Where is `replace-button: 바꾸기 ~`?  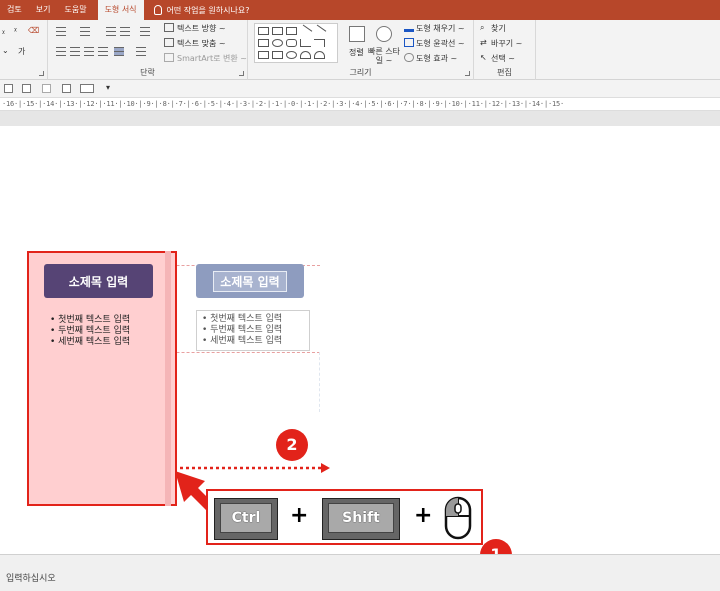
replace-button: 바꾸기 ~ is located at coordinates (506, 43).